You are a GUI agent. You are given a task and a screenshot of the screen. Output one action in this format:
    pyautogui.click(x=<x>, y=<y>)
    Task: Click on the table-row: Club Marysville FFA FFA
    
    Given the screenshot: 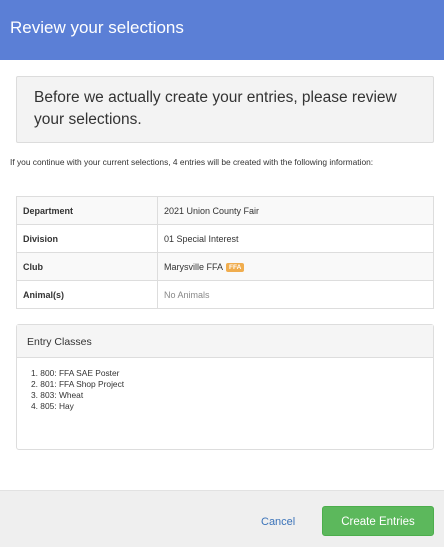 What is the action you would take?
    pyautogui.click(x=225, y=266)
    